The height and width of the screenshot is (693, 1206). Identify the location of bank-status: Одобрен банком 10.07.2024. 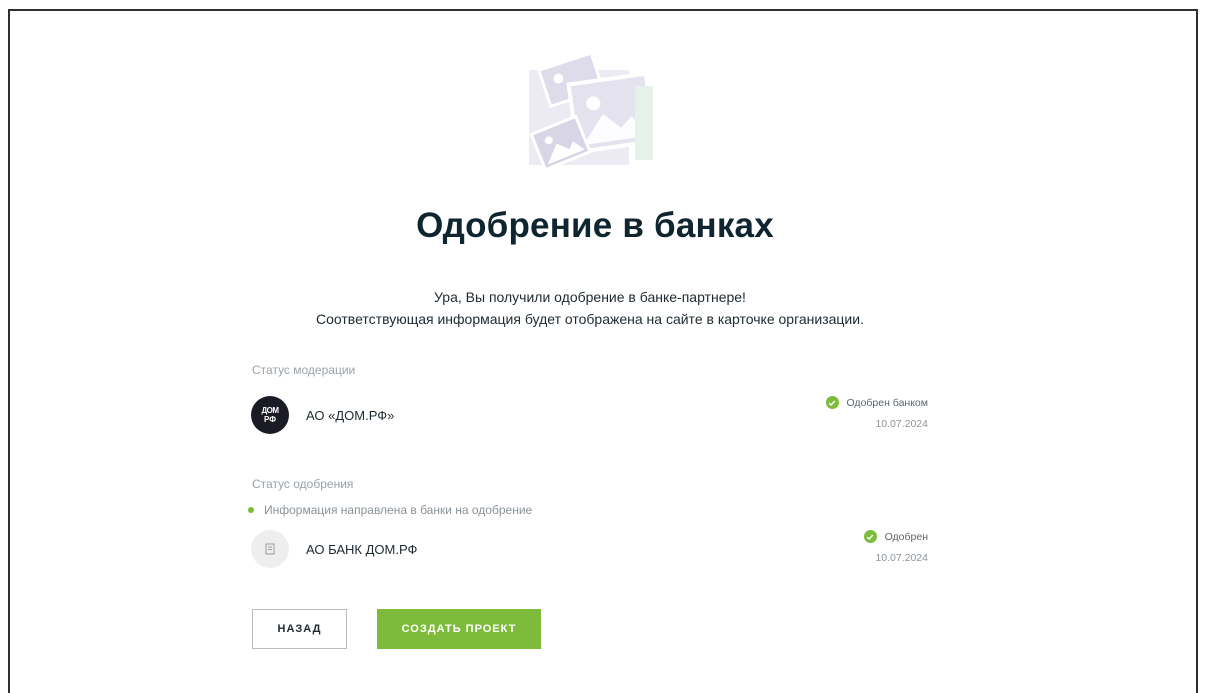
(877, 413).